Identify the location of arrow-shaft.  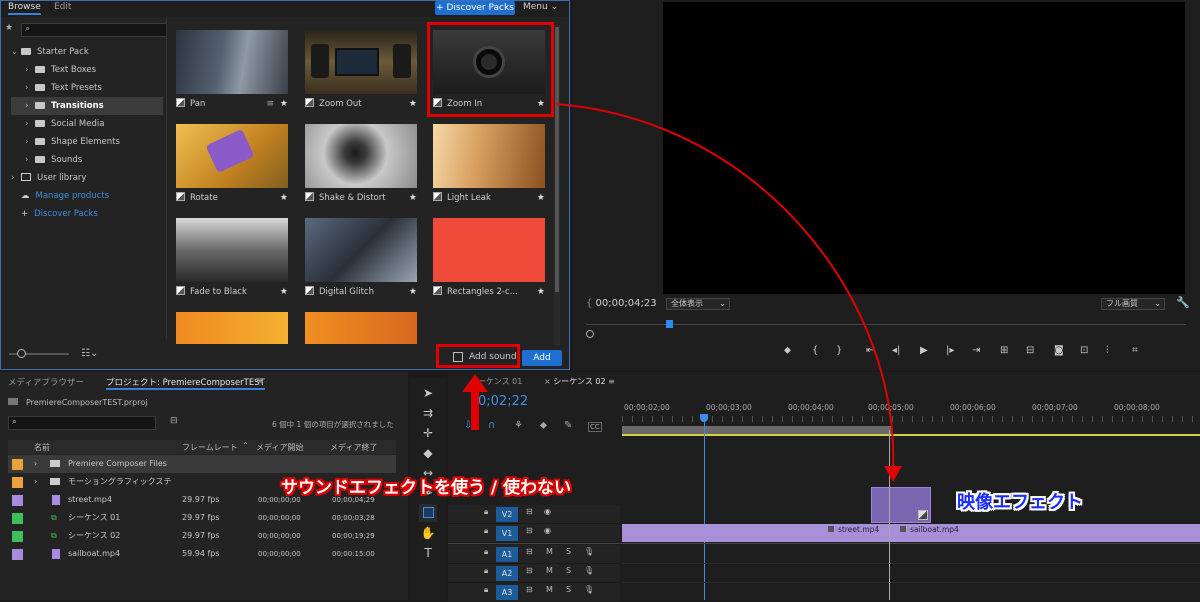
(475, 409).